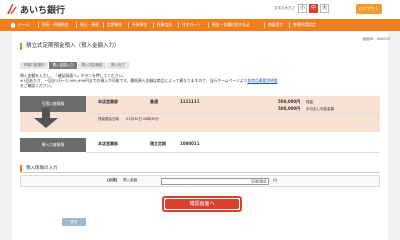 This screenshot has height=240, width=400. What do you see at coordinates (108, 119) in the screenshot?
I see `balance-time-label: 残高照会日時` at bounding box center [108, 119].